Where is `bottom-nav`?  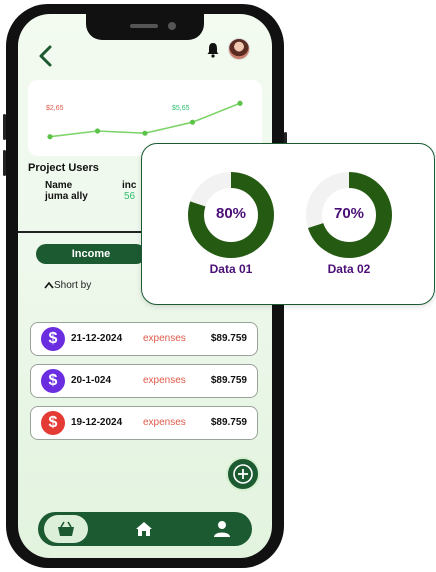
bottom-nav is located at coordinates (145, 529).